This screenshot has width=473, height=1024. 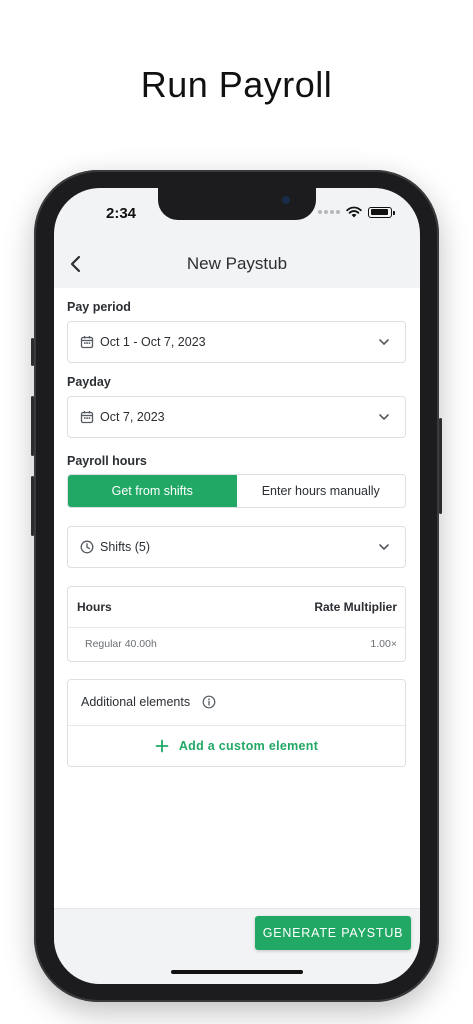 What do you see at coordinates (236, 547) in the screenshot?
I see `shifts-dropdown: Shifts (5)` at bounding box center [236, 547].